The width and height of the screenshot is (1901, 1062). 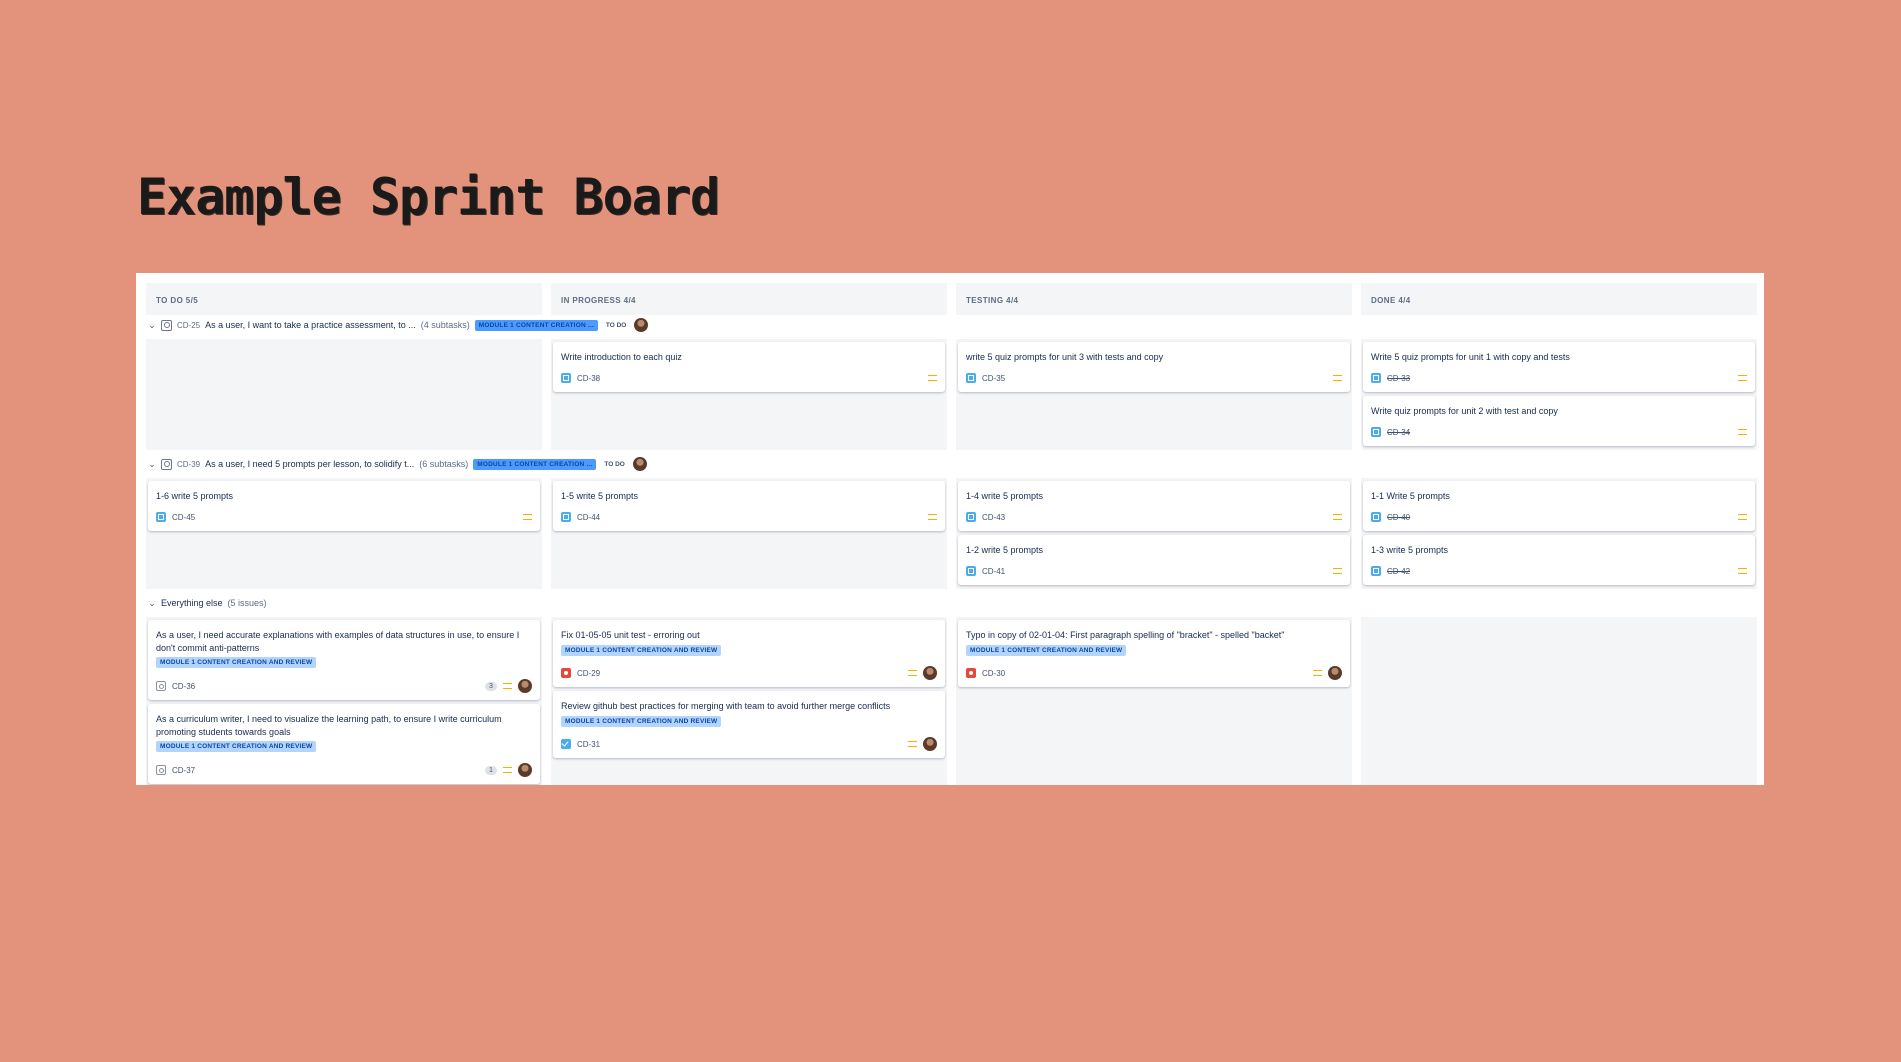 What do you see at coordinates (1005, 496) in the screenshot?
I see `card-summary: 1-4 write 5 prompts` at bounding box center [1005, 496].